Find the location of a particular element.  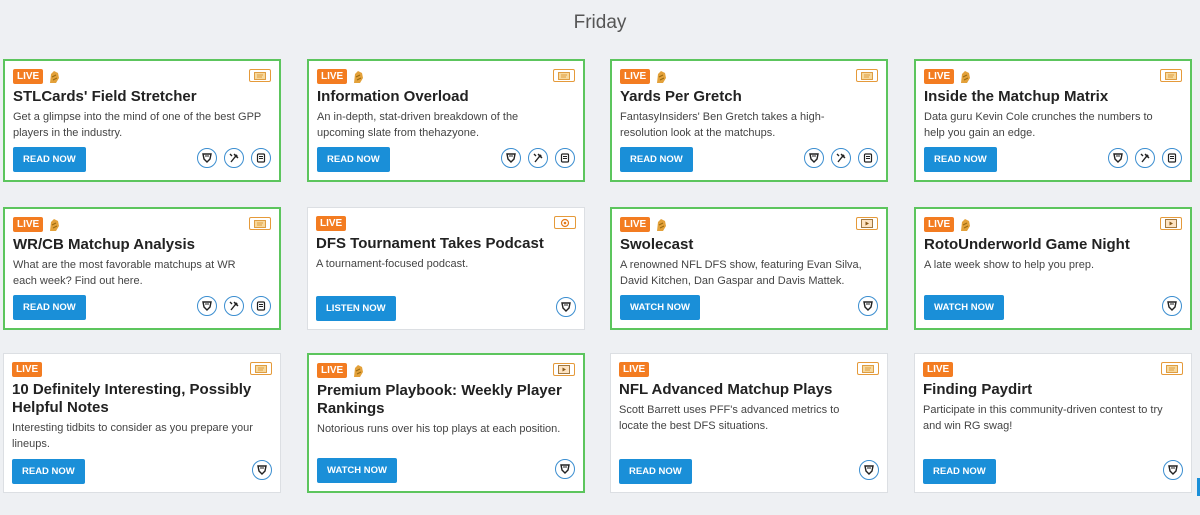

video-type-icon is located at coordinates (867, 223).